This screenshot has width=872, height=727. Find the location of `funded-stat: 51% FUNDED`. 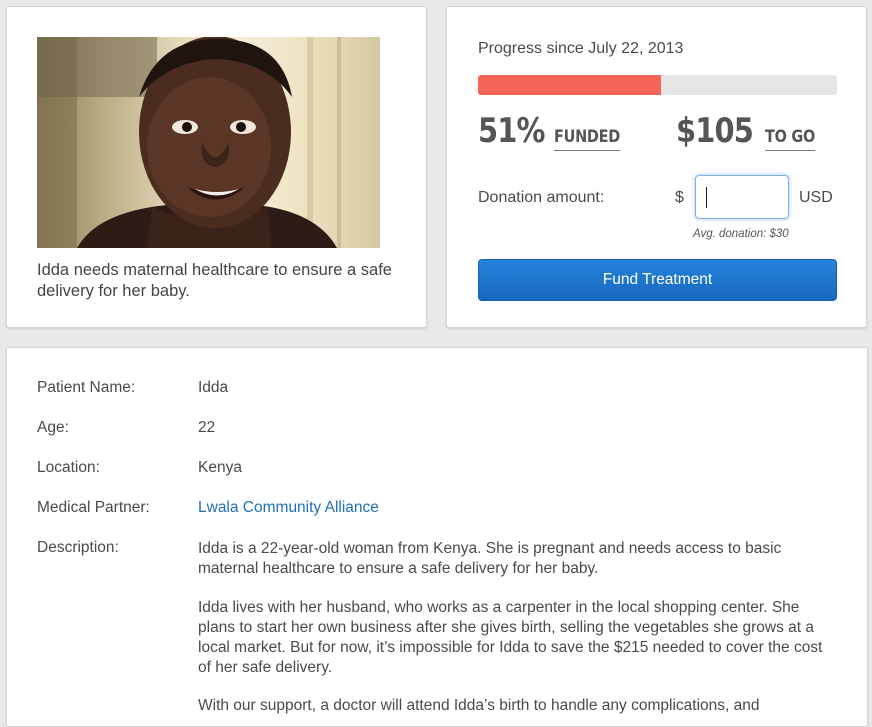

funded-stat: 51% FUNDED is located at coordinates (555, 131).